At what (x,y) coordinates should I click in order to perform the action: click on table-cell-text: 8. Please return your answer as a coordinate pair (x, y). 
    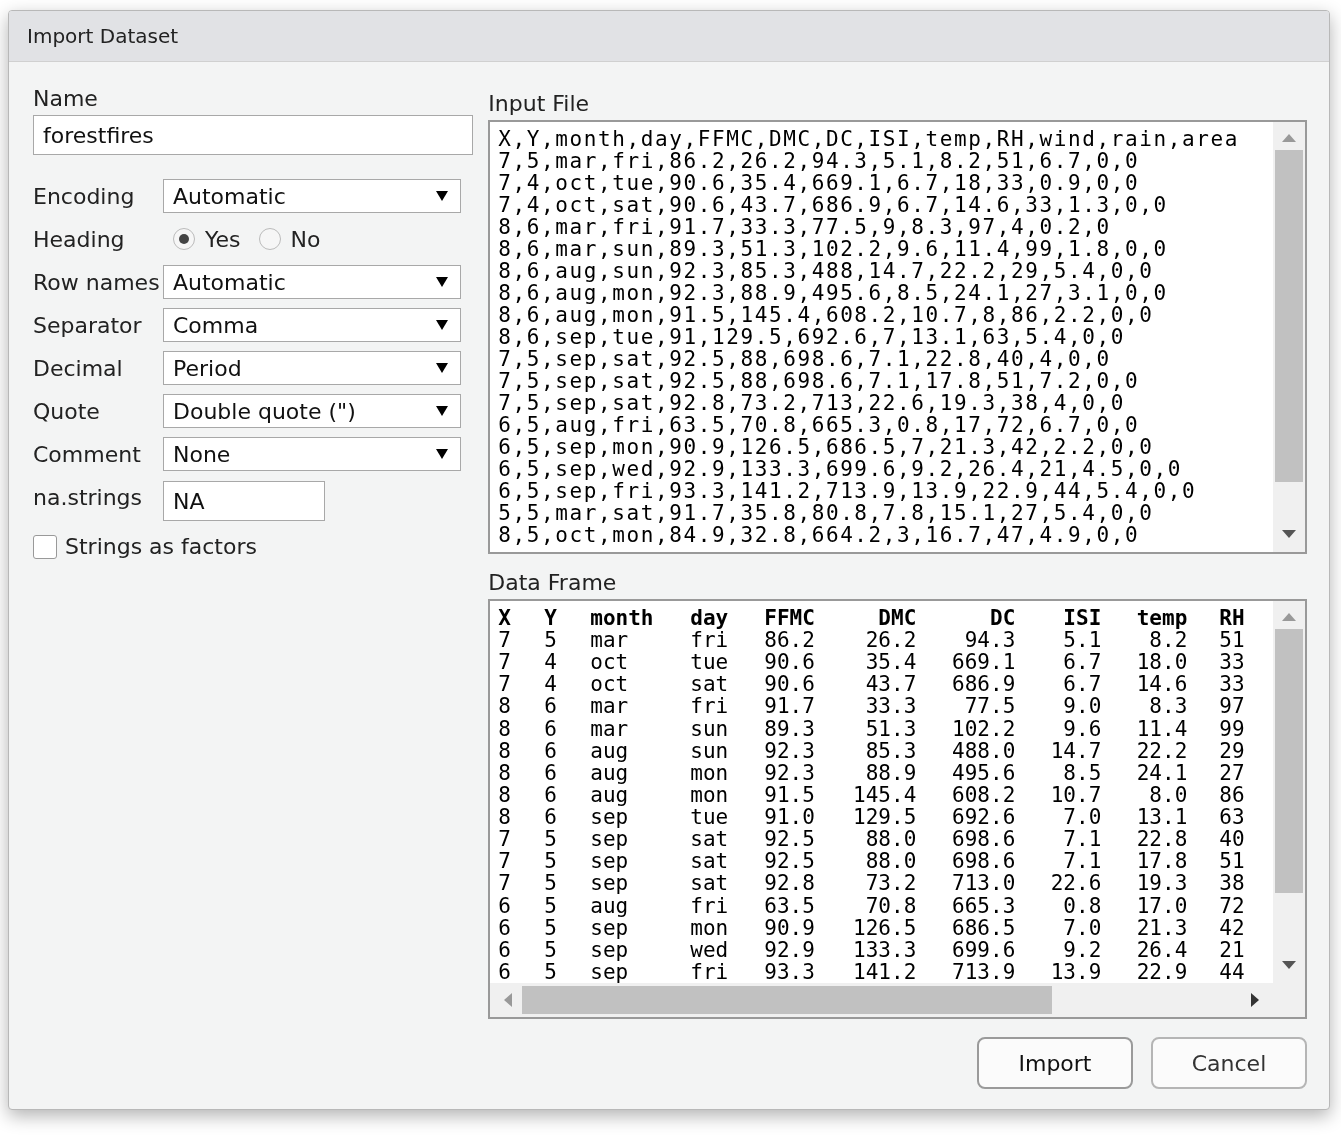
    Looking at the image, I should click on (505, 794).